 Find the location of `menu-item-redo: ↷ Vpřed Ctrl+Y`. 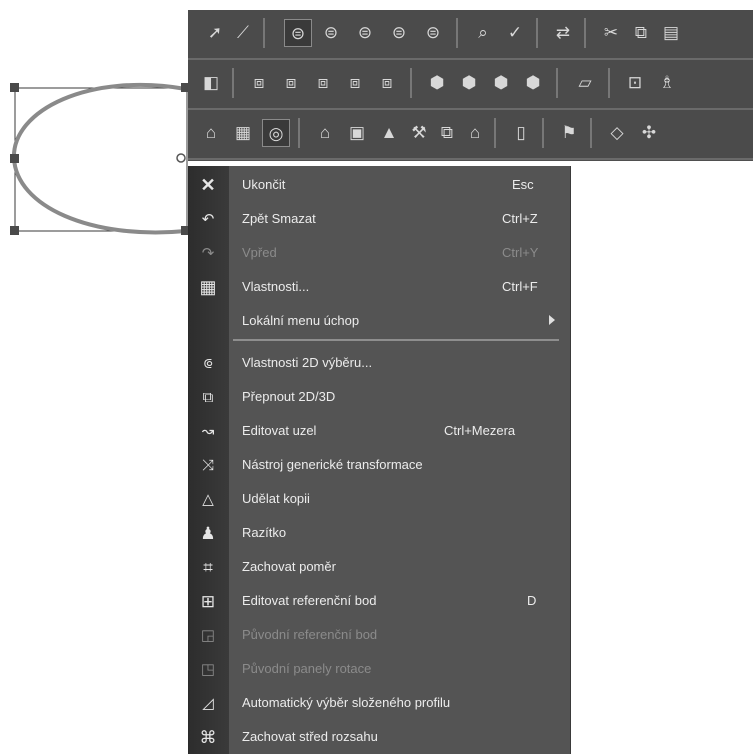

menu-item-redo: ↷ Vpřed Ctrl+Y is located at coordinates (379, 253).